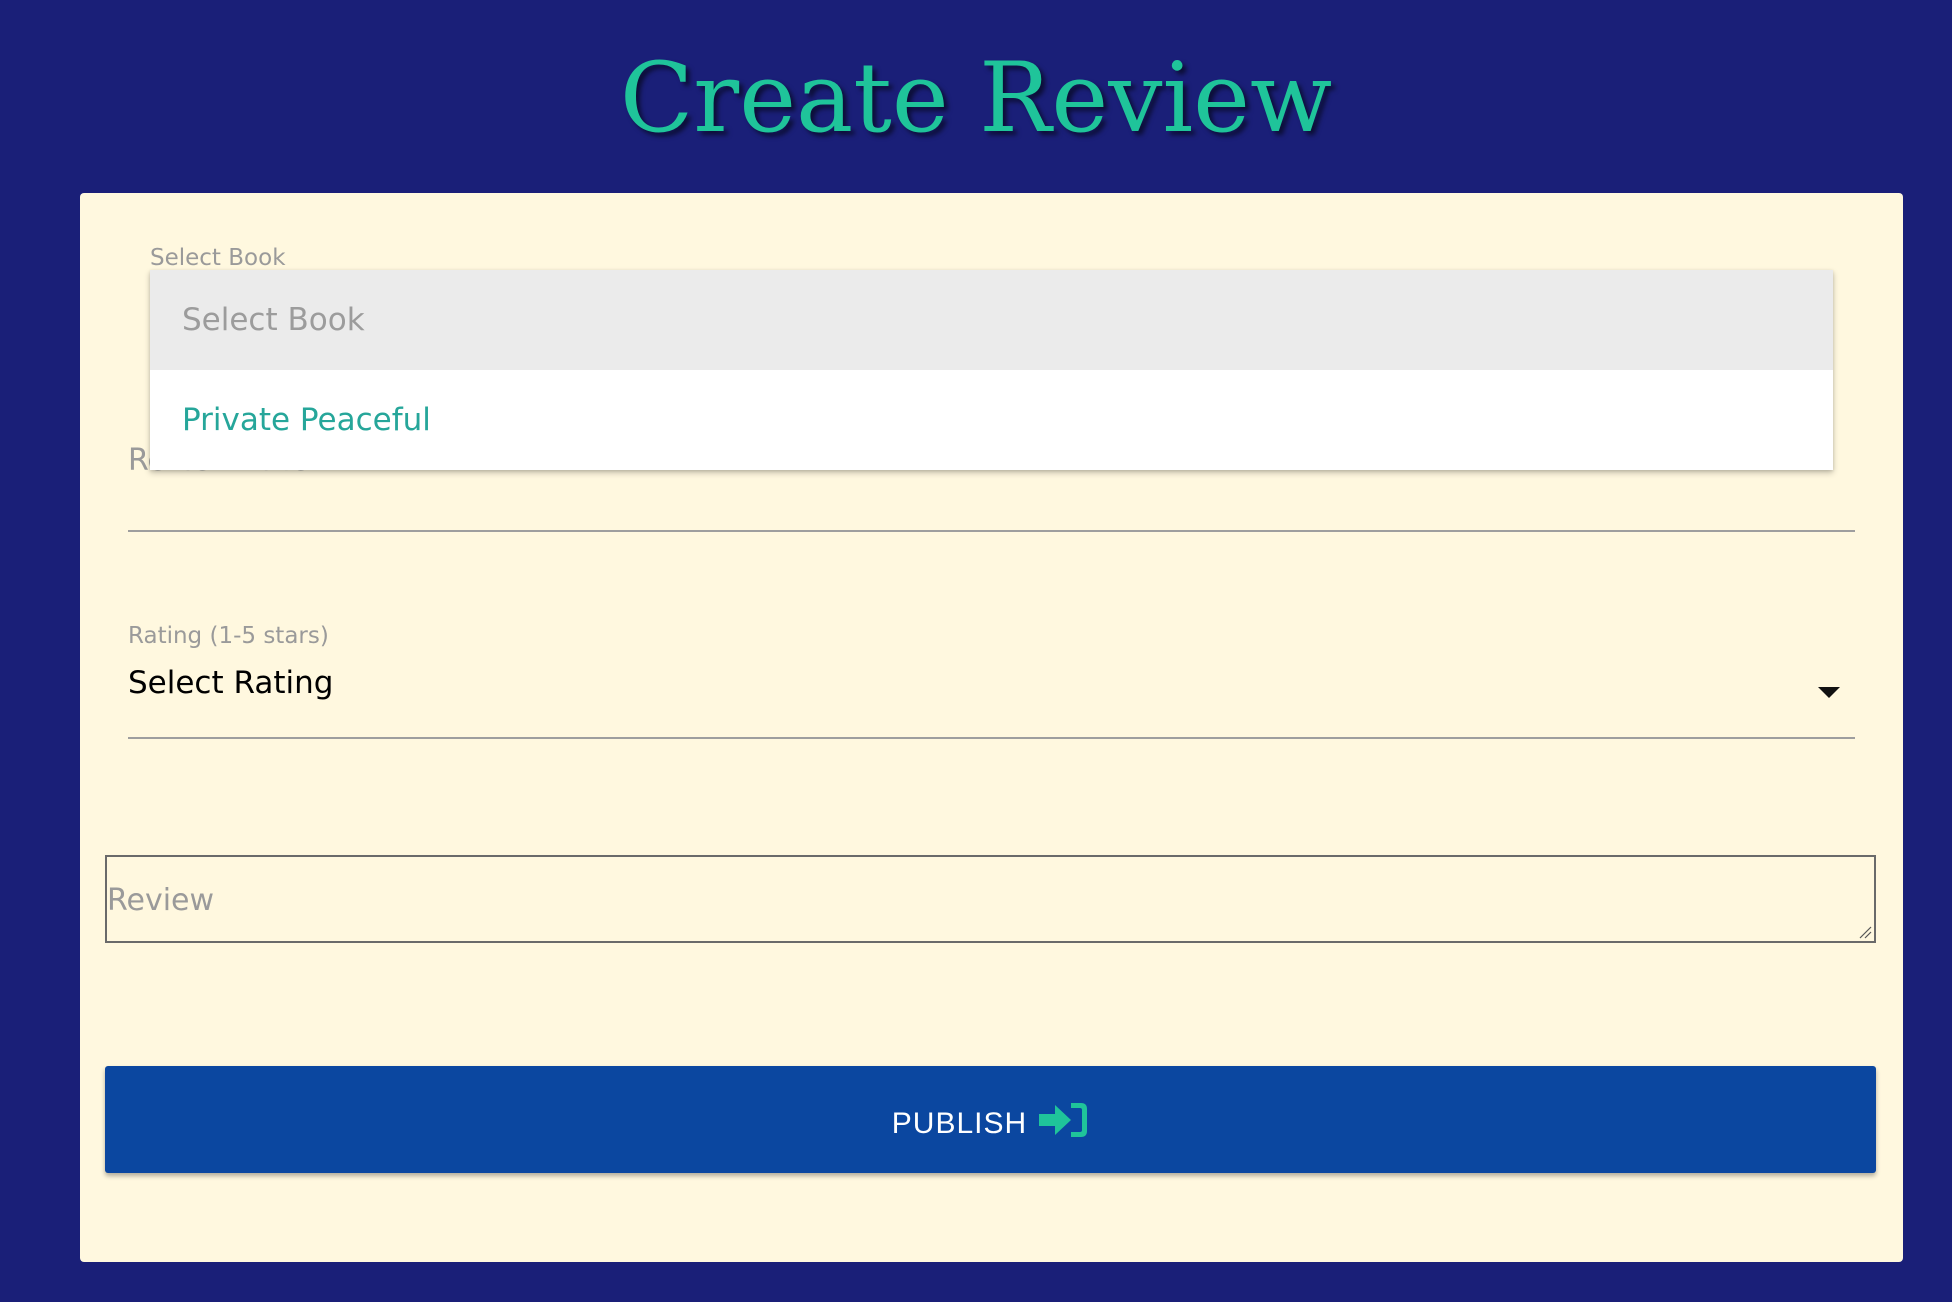 The width and height of the screenshot is (1952, 1302). What do you see at coordinates (1865, 932) in the screenshot?
I see `resize-handle-icon` at bounding box center [1865, 932].